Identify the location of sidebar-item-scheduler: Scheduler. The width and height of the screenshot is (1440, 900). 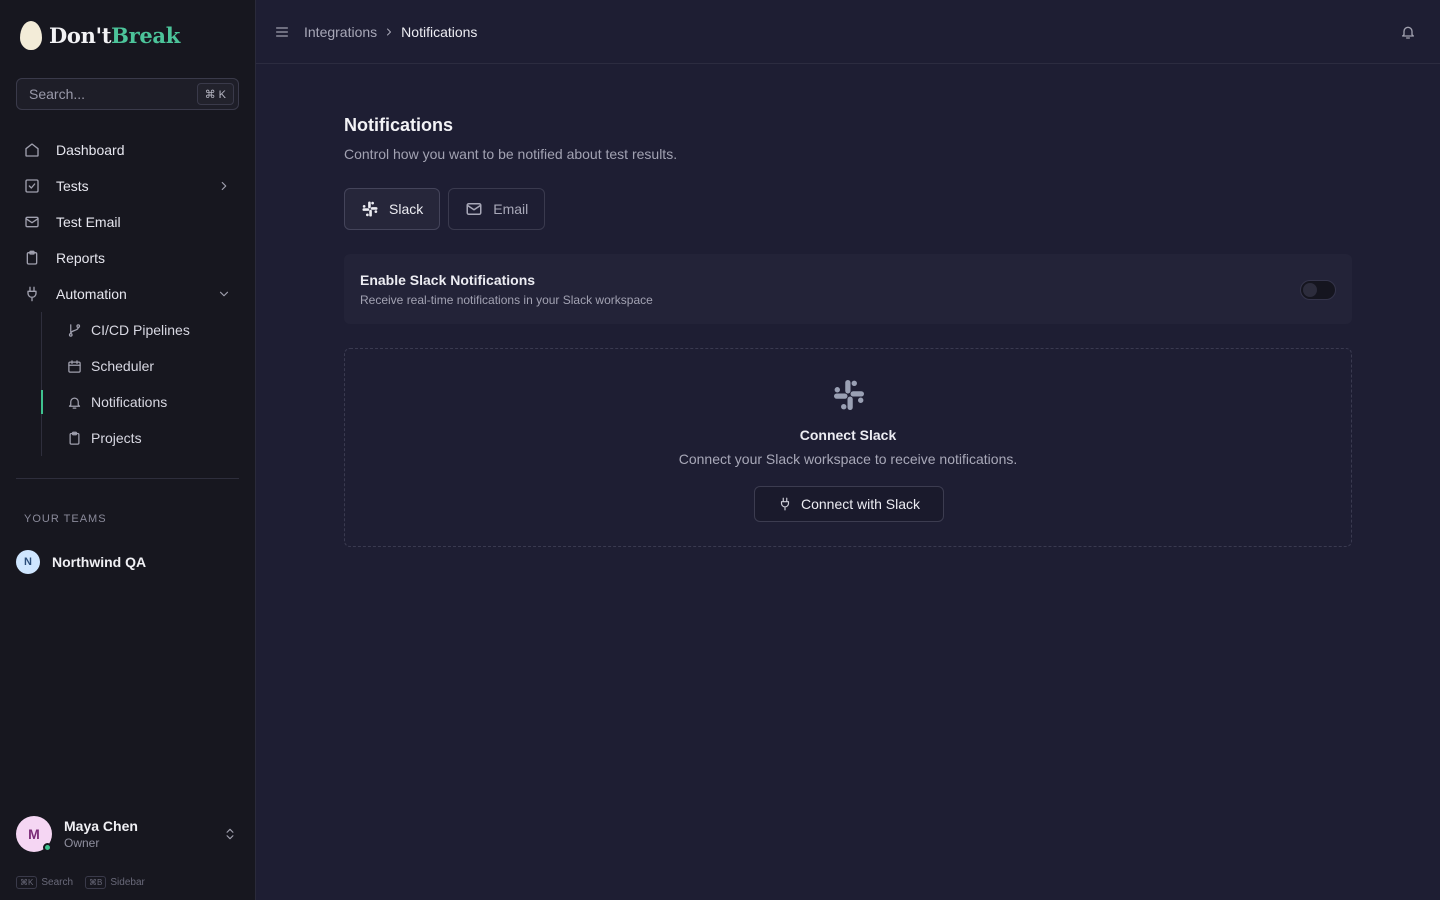
(149, 366).